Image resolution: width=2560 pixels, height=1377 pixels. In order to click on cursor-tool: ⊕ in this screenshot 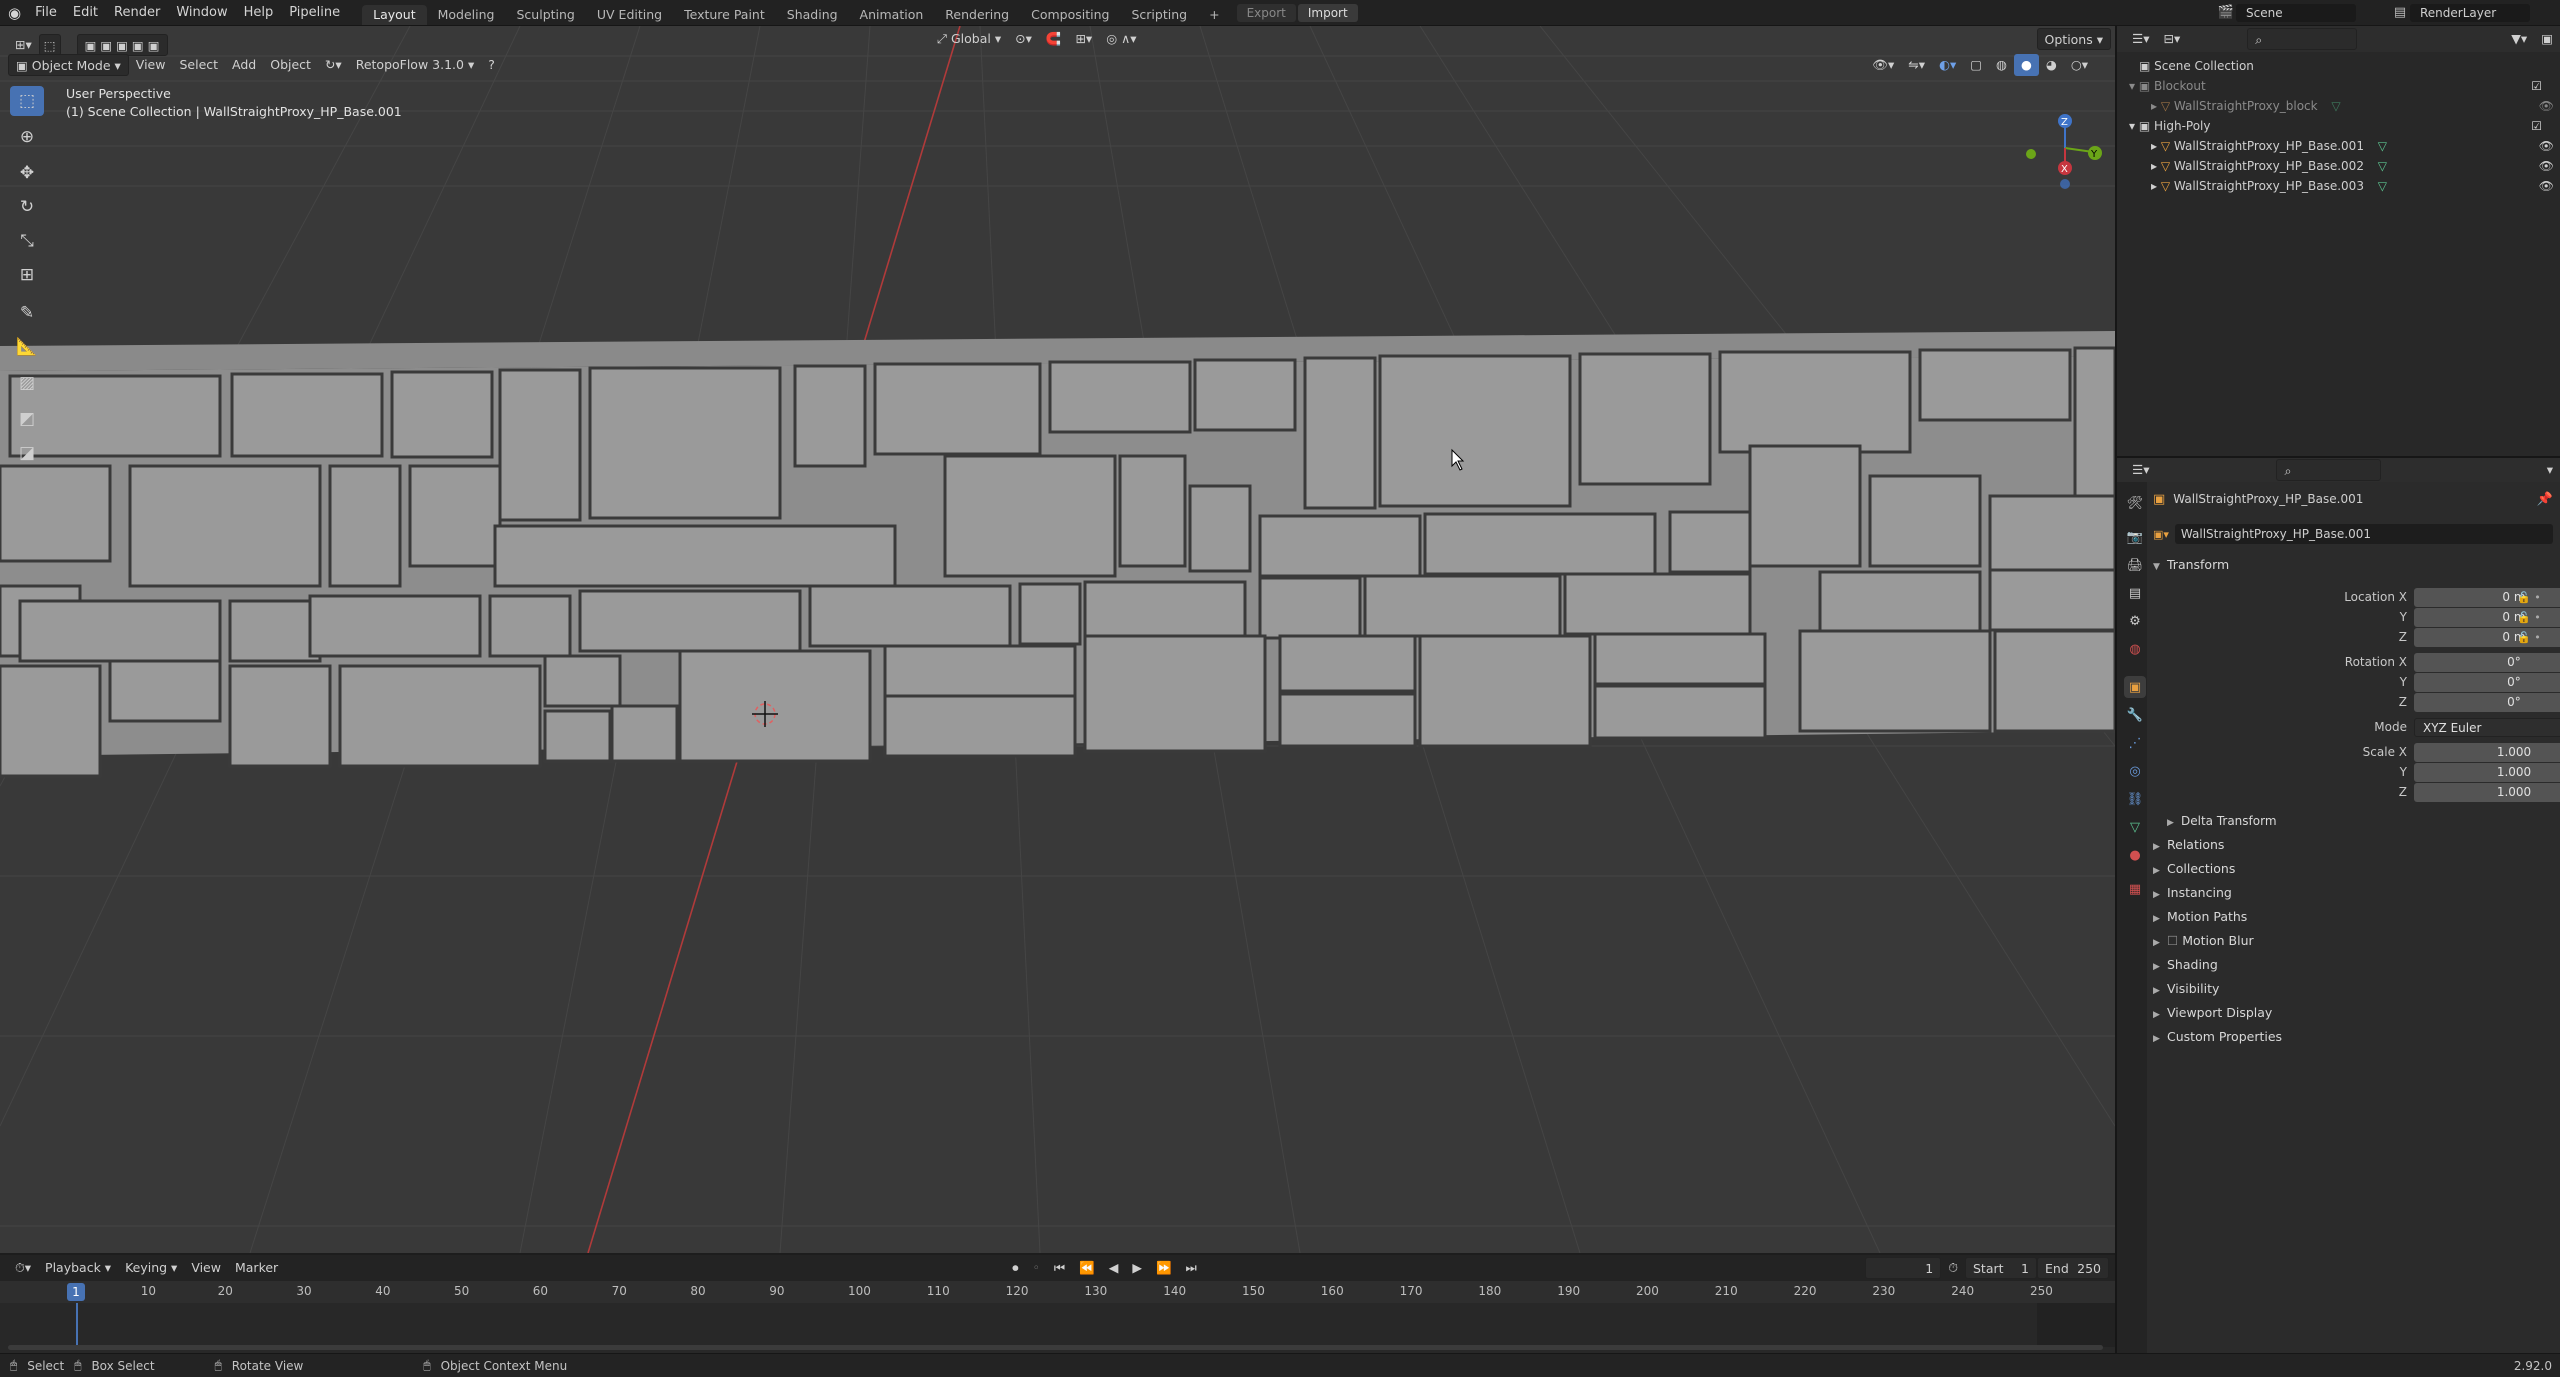, I will do `click(27, 137)`.